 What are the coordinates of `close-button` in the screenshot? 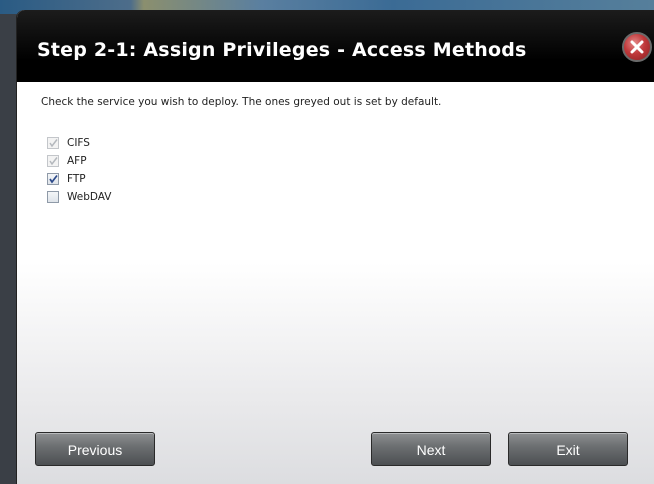 It's located at (637, 47).